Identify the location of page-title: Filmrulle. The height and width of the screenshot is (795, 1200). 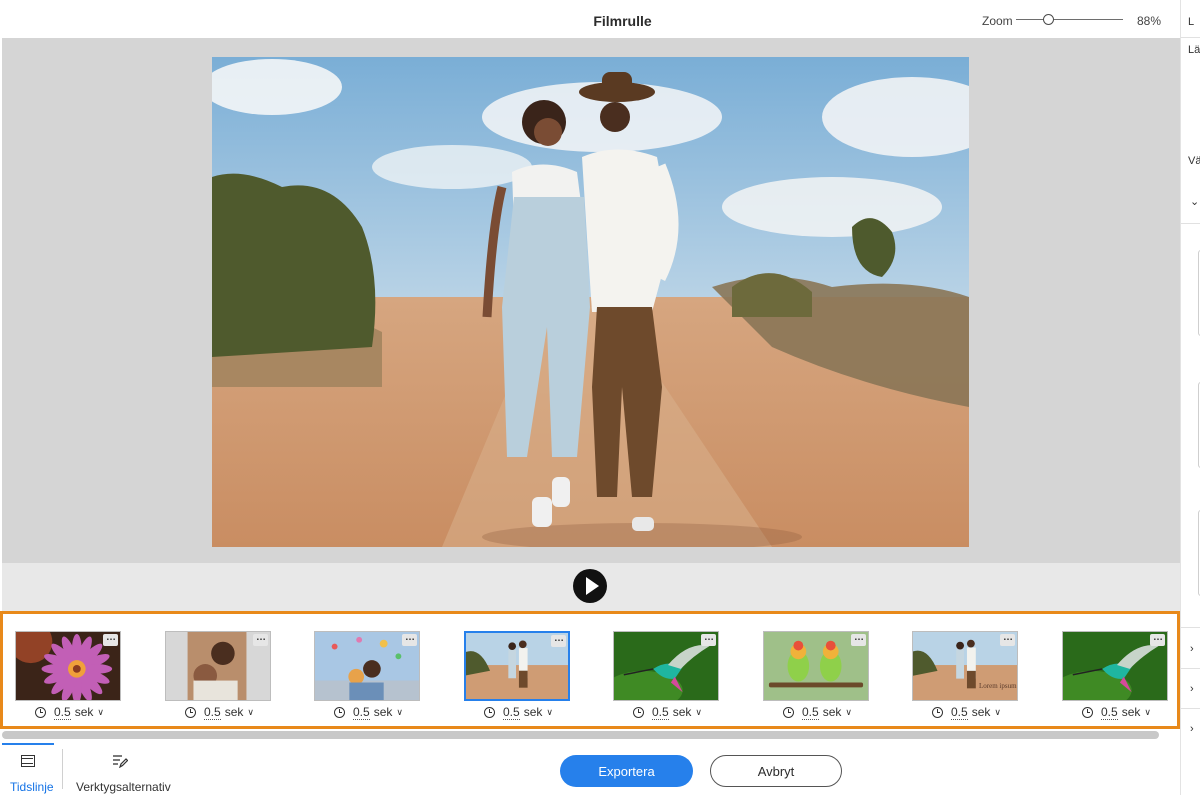
(622, 21).